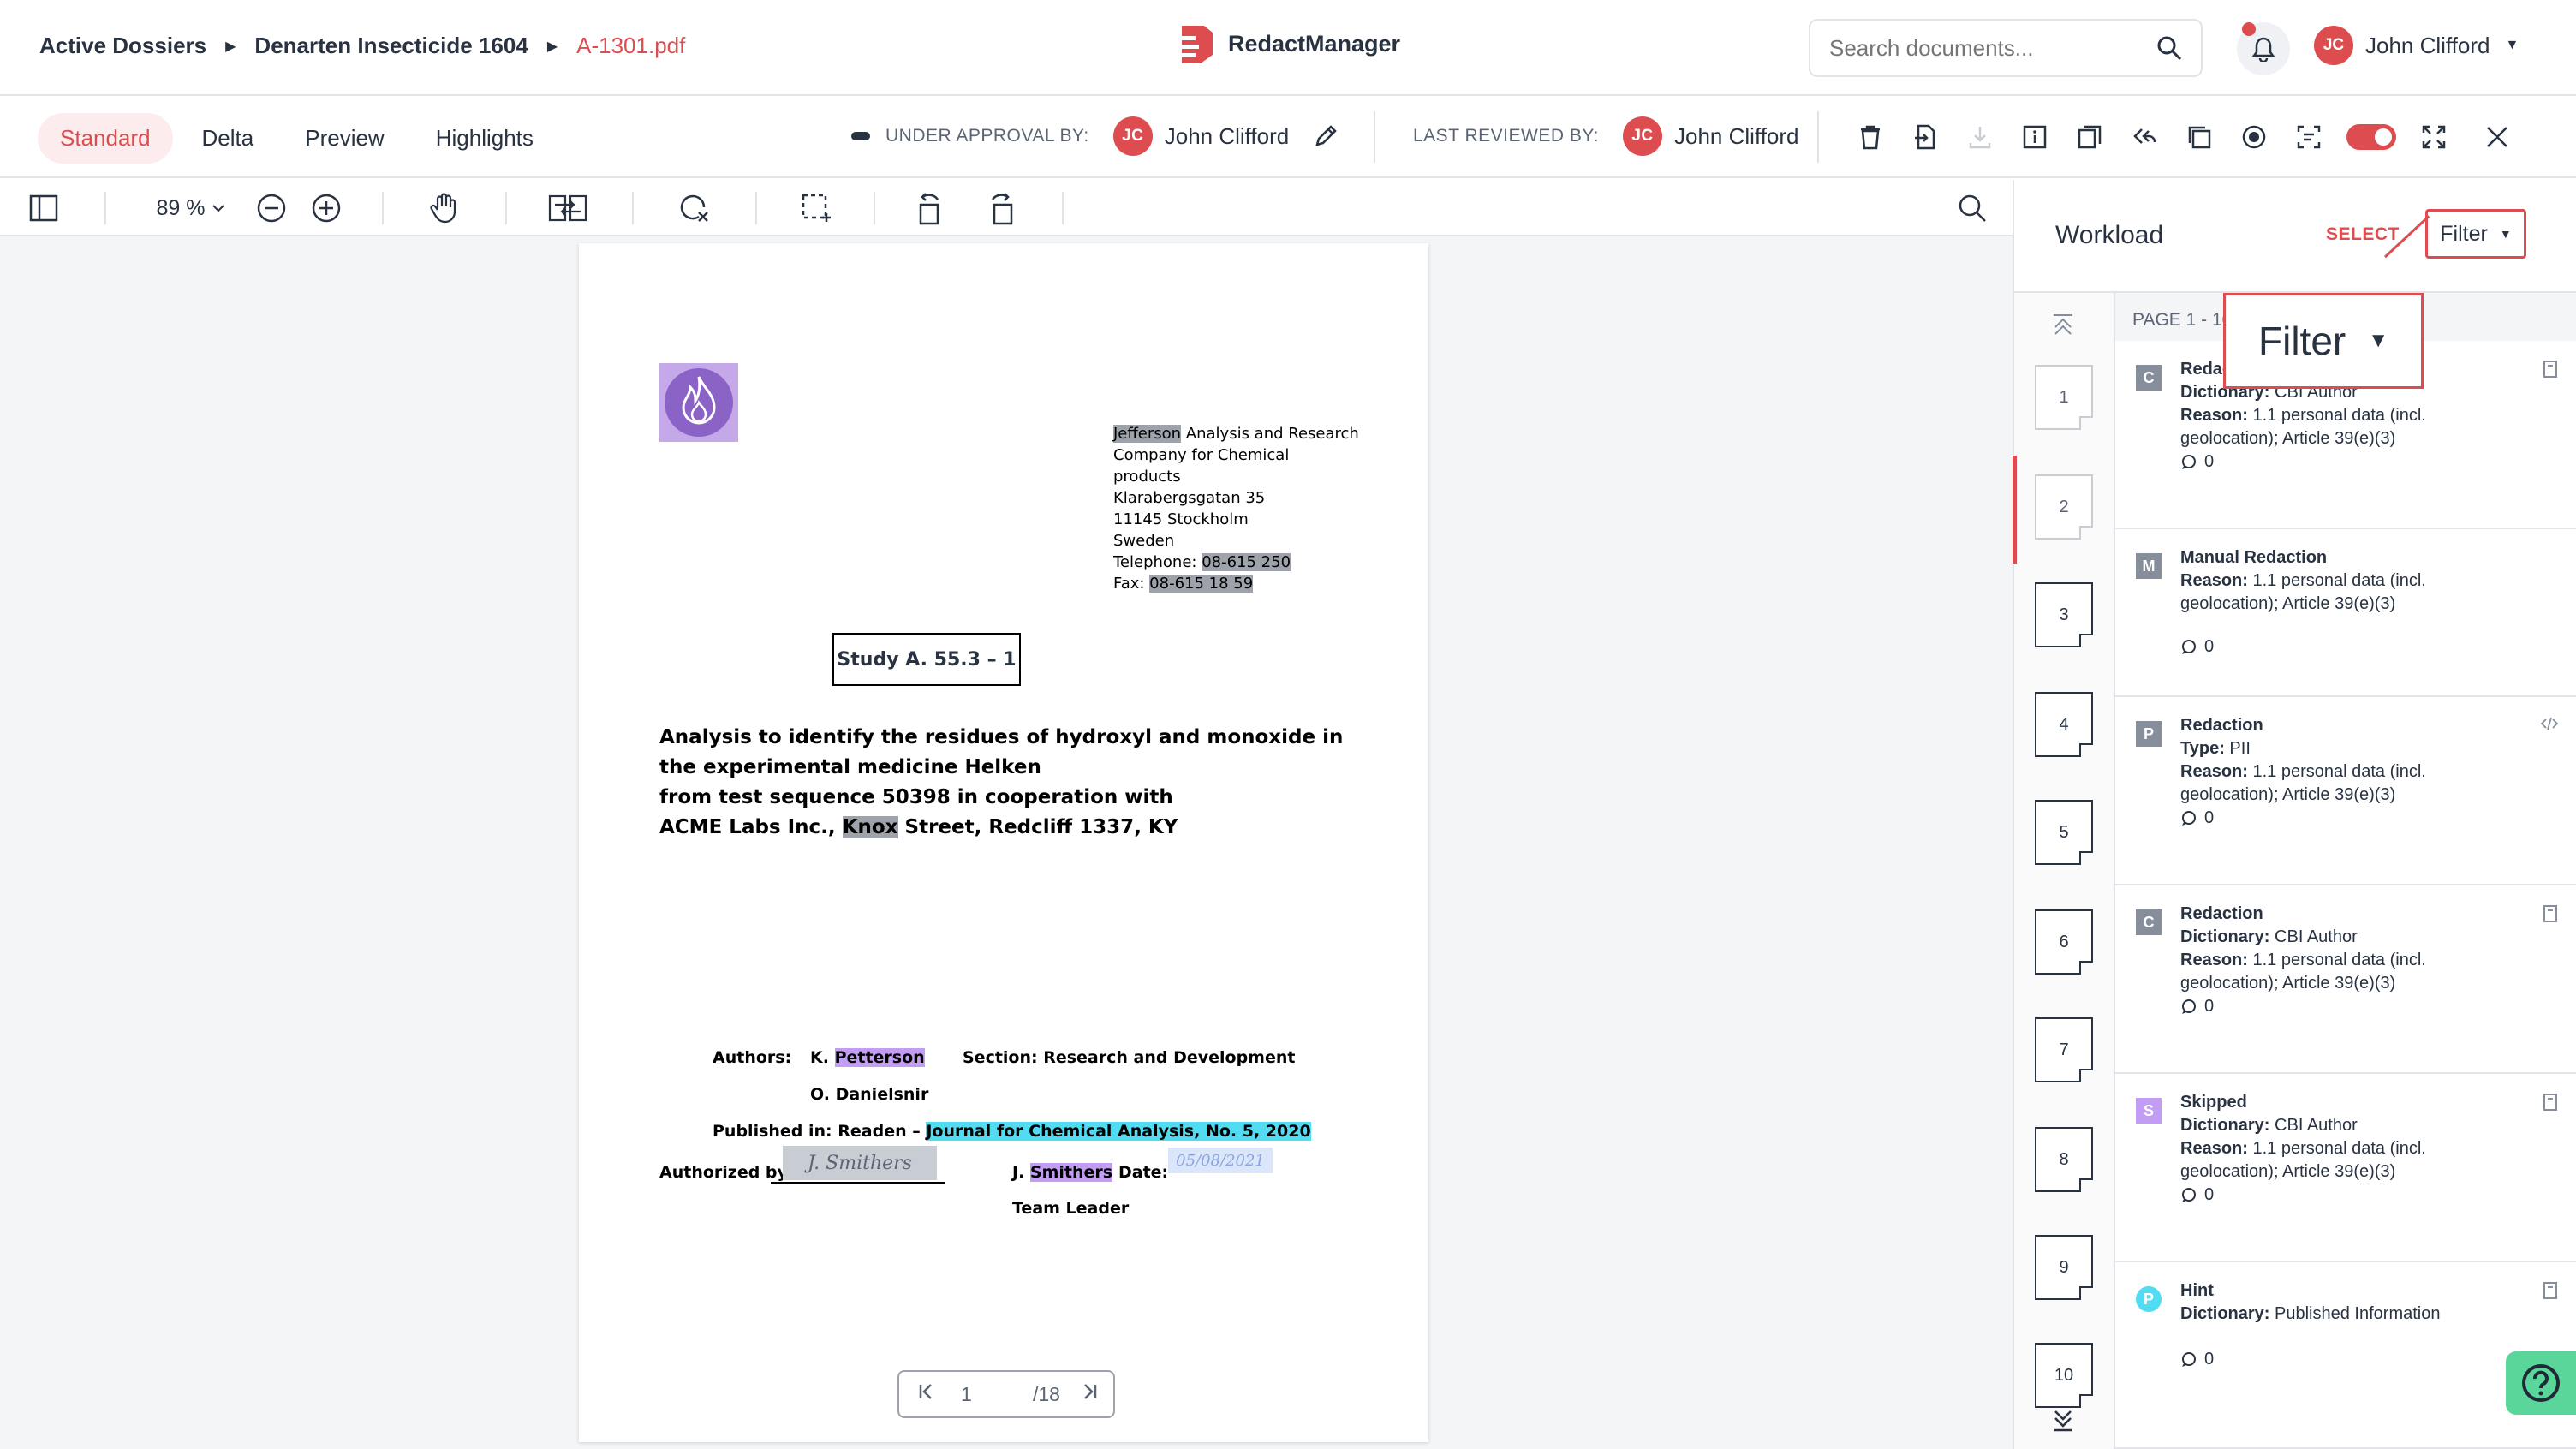 Image resolution: width=2576 pixels, height=1449 pixels. I want to click on help-button, so click(2541, 1383).